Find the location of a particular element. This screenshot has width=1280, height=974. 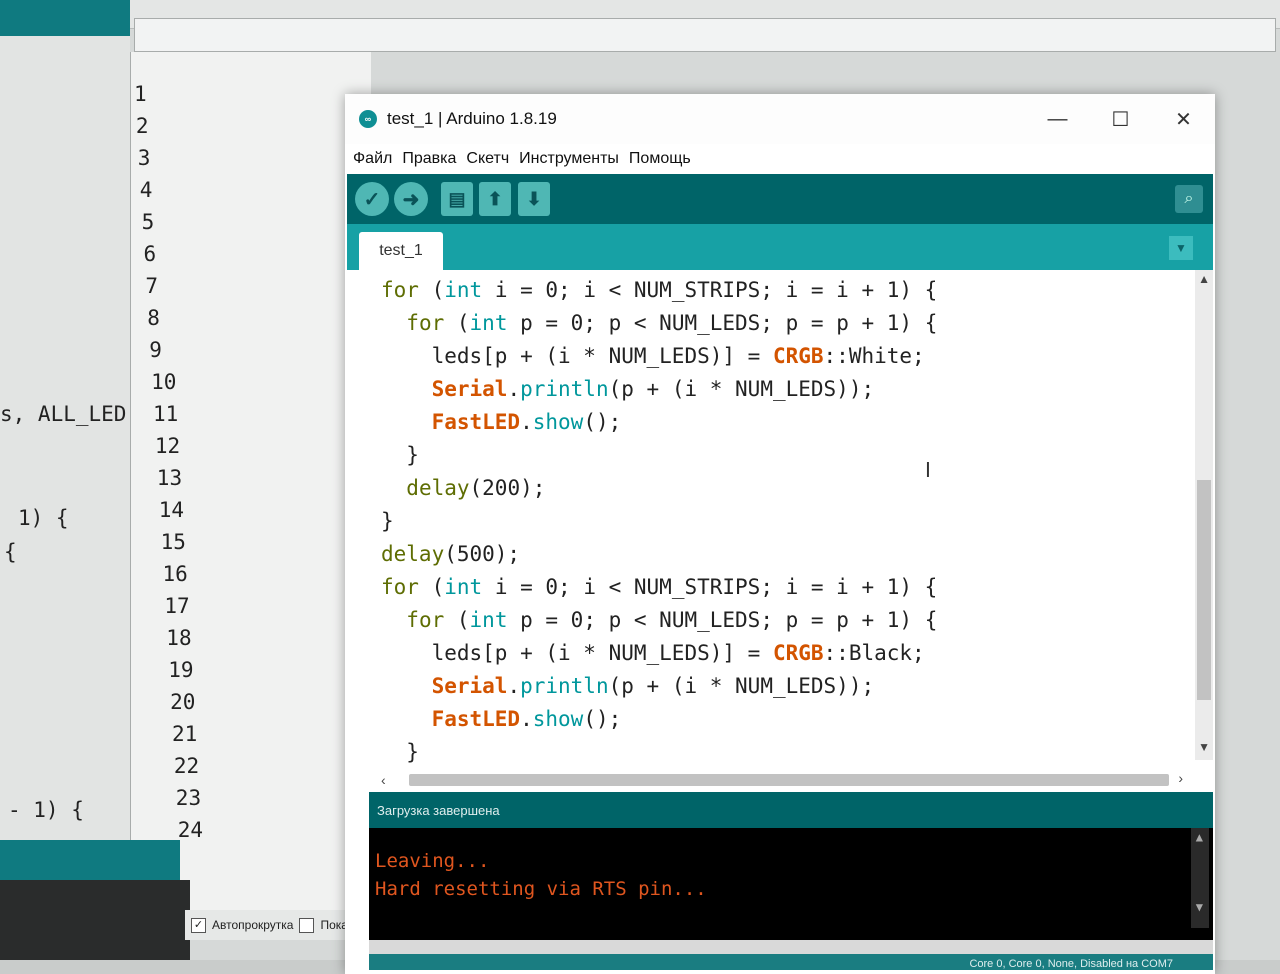

serial-monitor-button: ⌕ is located at coordinates (1189, 199).